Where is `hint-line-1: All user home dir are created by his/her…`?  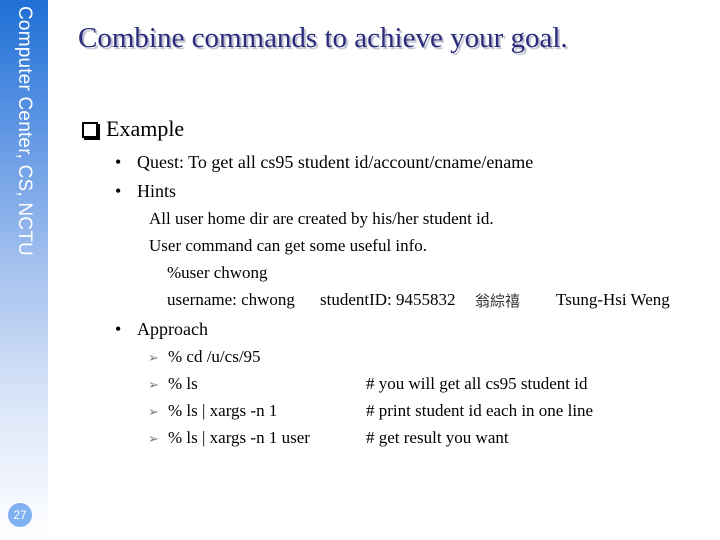 hint-line-1: All user home dir are created by his/her… is located at coordinates (321, 218).